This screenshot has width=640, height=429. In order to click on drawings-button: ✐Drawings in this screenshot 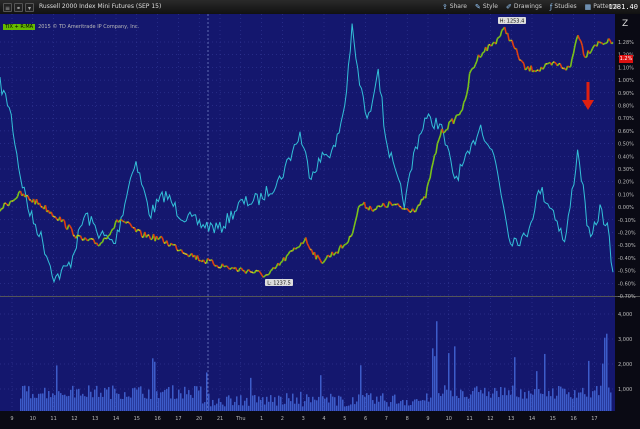, I will do `click(524, 7)`.